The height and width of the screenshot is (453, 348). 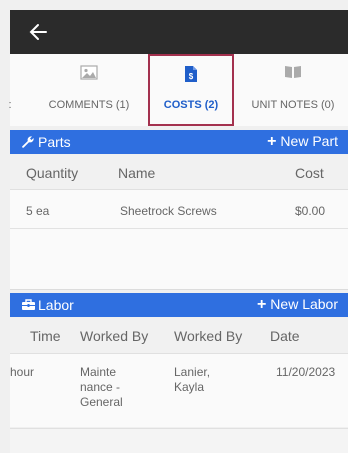 I want to click on tab-comments: COMMENTS (1), so click(x=89, y=90).